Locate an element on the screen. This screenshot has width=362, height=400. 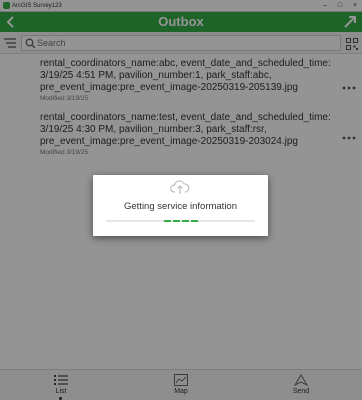
progress-track is located at coordinates (180, 221).